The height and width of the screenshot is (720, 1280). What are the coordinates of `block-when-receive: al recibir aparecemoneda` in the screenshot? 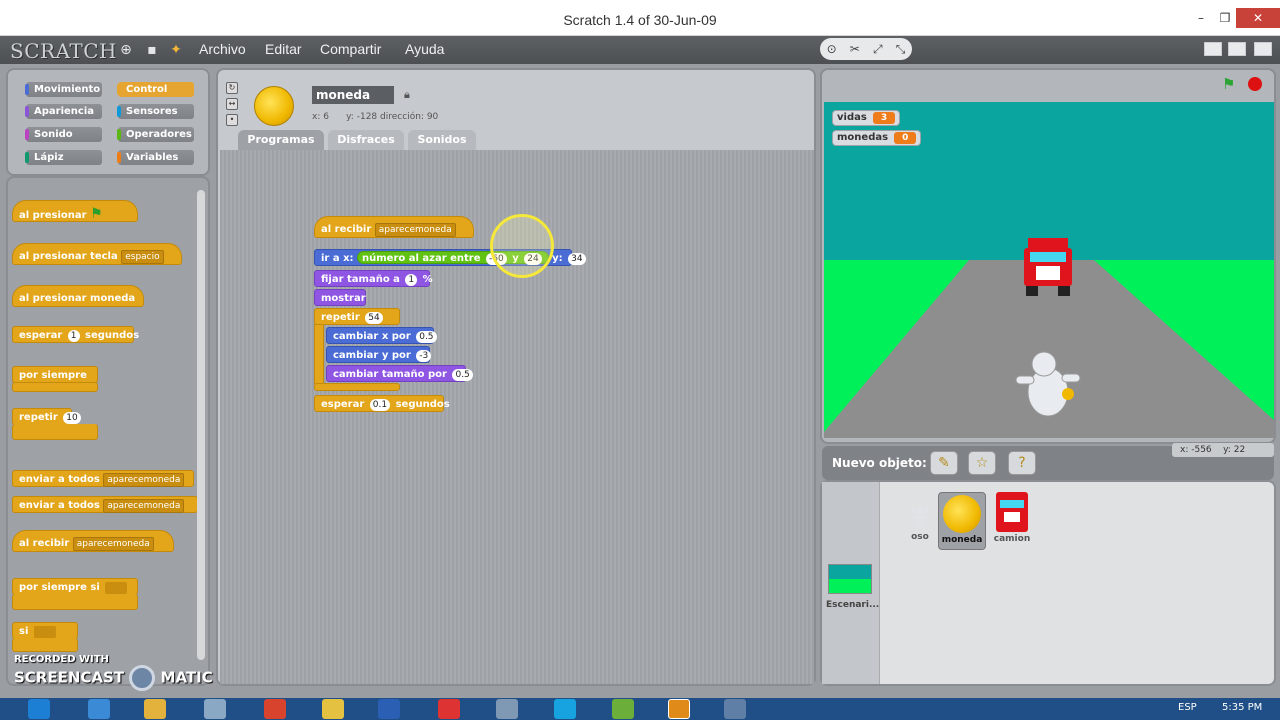 It's located at (93, 541).